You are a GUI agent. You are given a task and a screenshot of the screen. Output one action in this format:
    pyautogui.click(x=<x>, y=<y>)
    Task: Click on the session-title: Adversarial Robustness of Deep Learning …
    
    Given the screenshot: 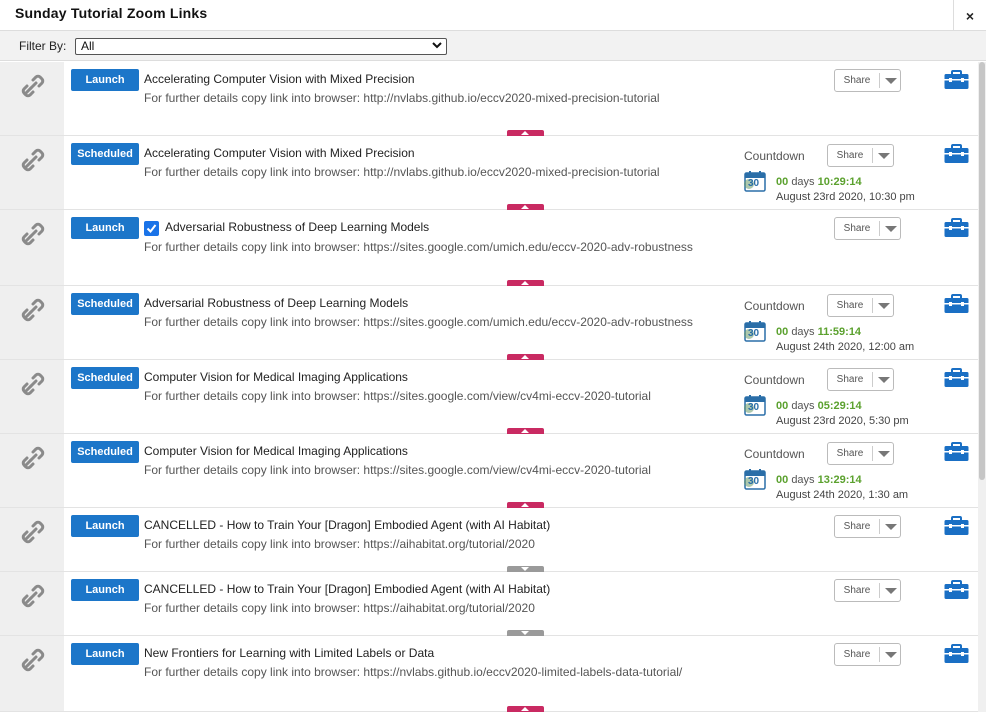 What is the action you would take?
    pyautogui.click(x=297, y=227)
    